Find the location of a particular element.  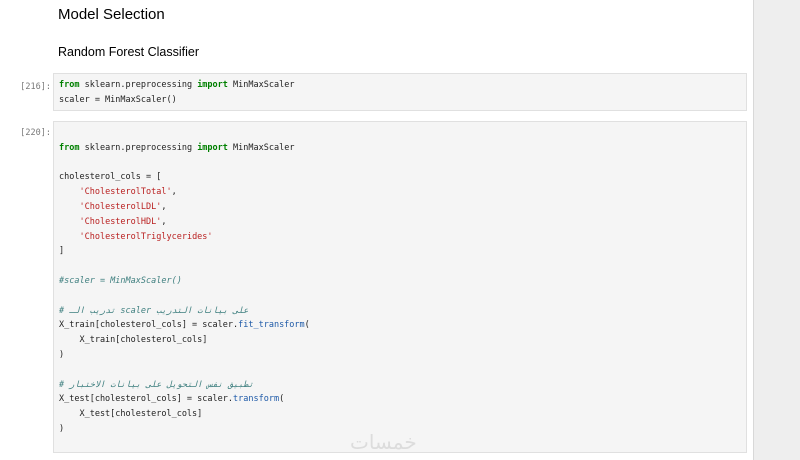

code-line: scaler = MinMaxScaler() is located at coordinates (118, 99).